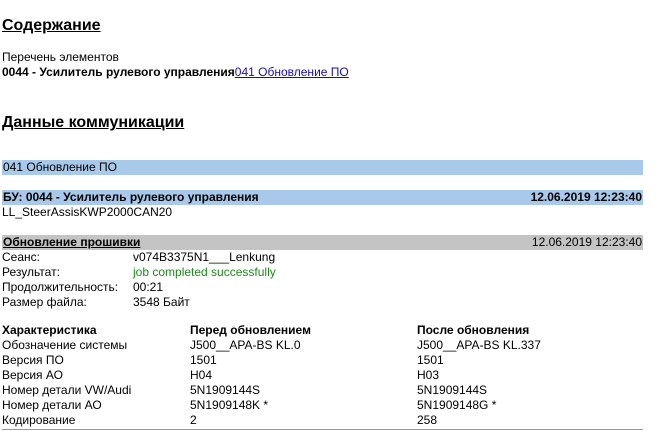 The width and height of the screenshot is (671, 431). Describe the element at coordinates (452, 390) in the screenshot. I see `table-row-after: 5N1909144S` at that location.